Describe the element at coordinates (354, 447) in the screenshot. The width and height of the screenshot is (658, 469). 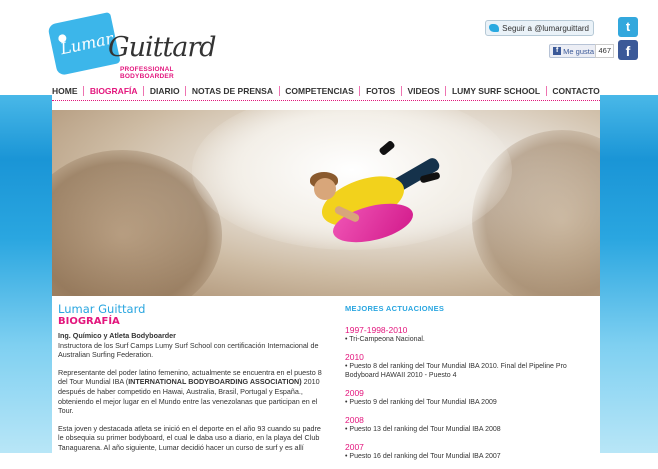
I see `performance-year: 2007` at that location.